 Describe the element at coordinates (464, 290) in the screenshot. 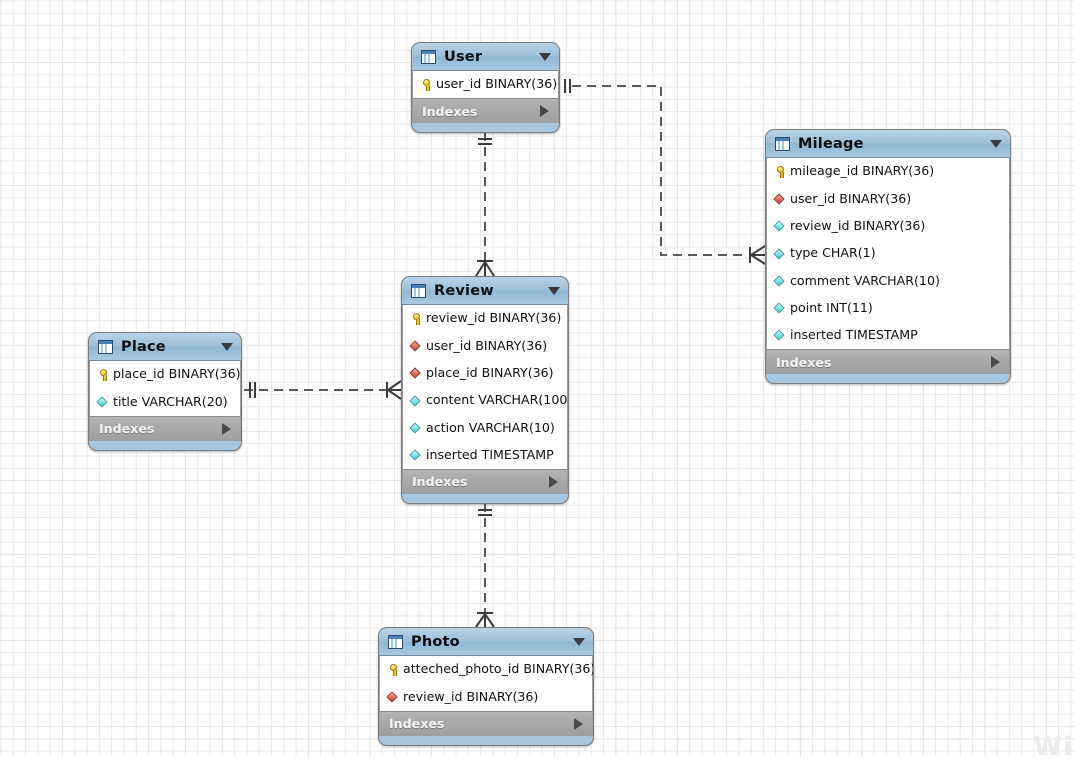

I see `table-title: Review` at that location.